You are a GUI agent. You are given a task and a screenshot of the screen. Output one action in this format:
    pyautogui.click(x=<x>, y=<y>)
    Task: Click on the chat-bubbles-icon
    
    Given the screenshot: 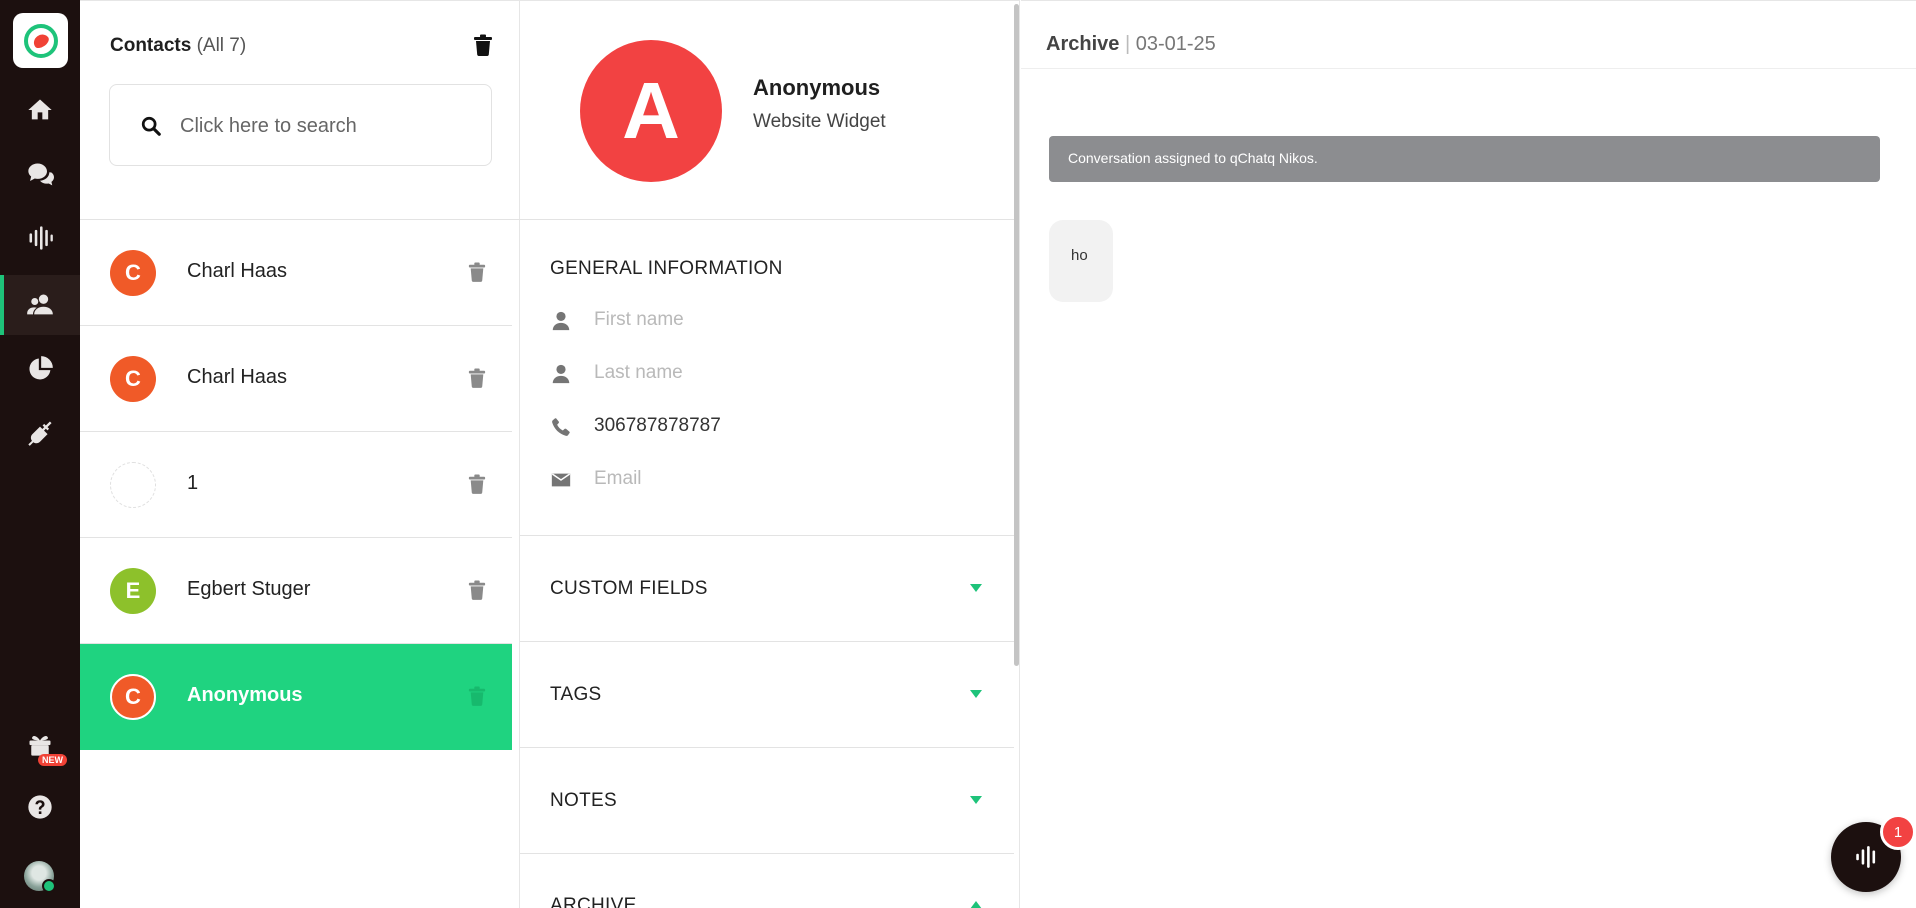 What is the action you would take?
    pyautogui.click(x=41, y=174)
    